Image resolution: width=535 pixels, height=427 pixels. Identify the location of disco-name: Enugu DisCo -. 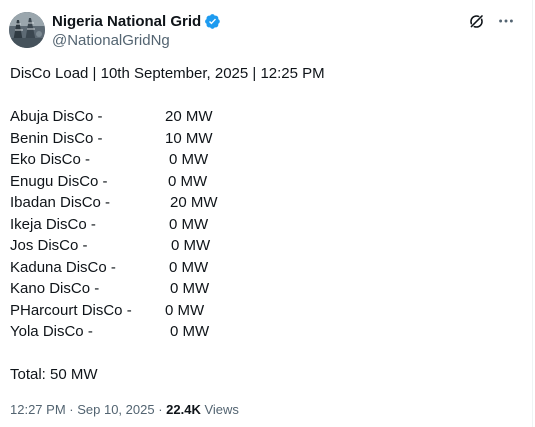
(59, 181).